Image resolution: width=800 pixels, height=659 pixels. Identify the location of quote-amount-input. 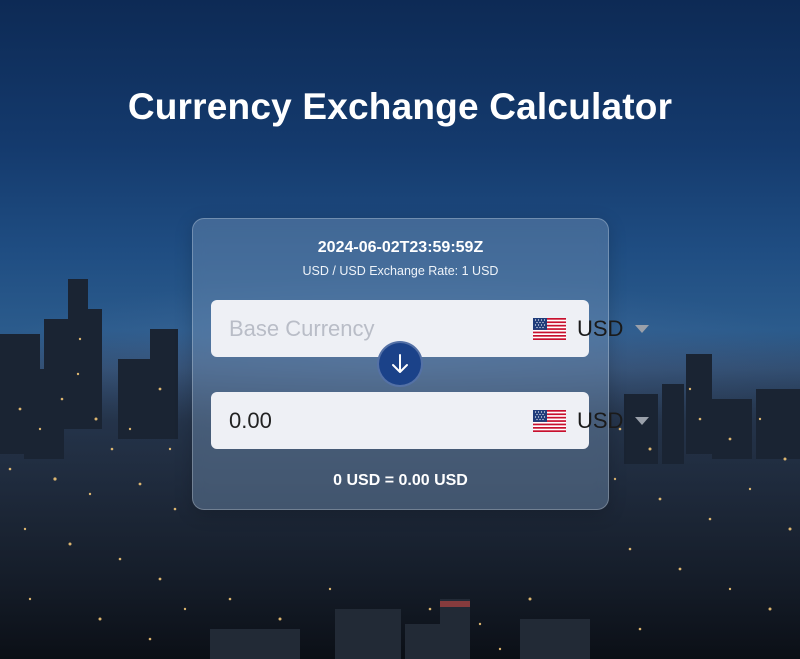
(364, 420).